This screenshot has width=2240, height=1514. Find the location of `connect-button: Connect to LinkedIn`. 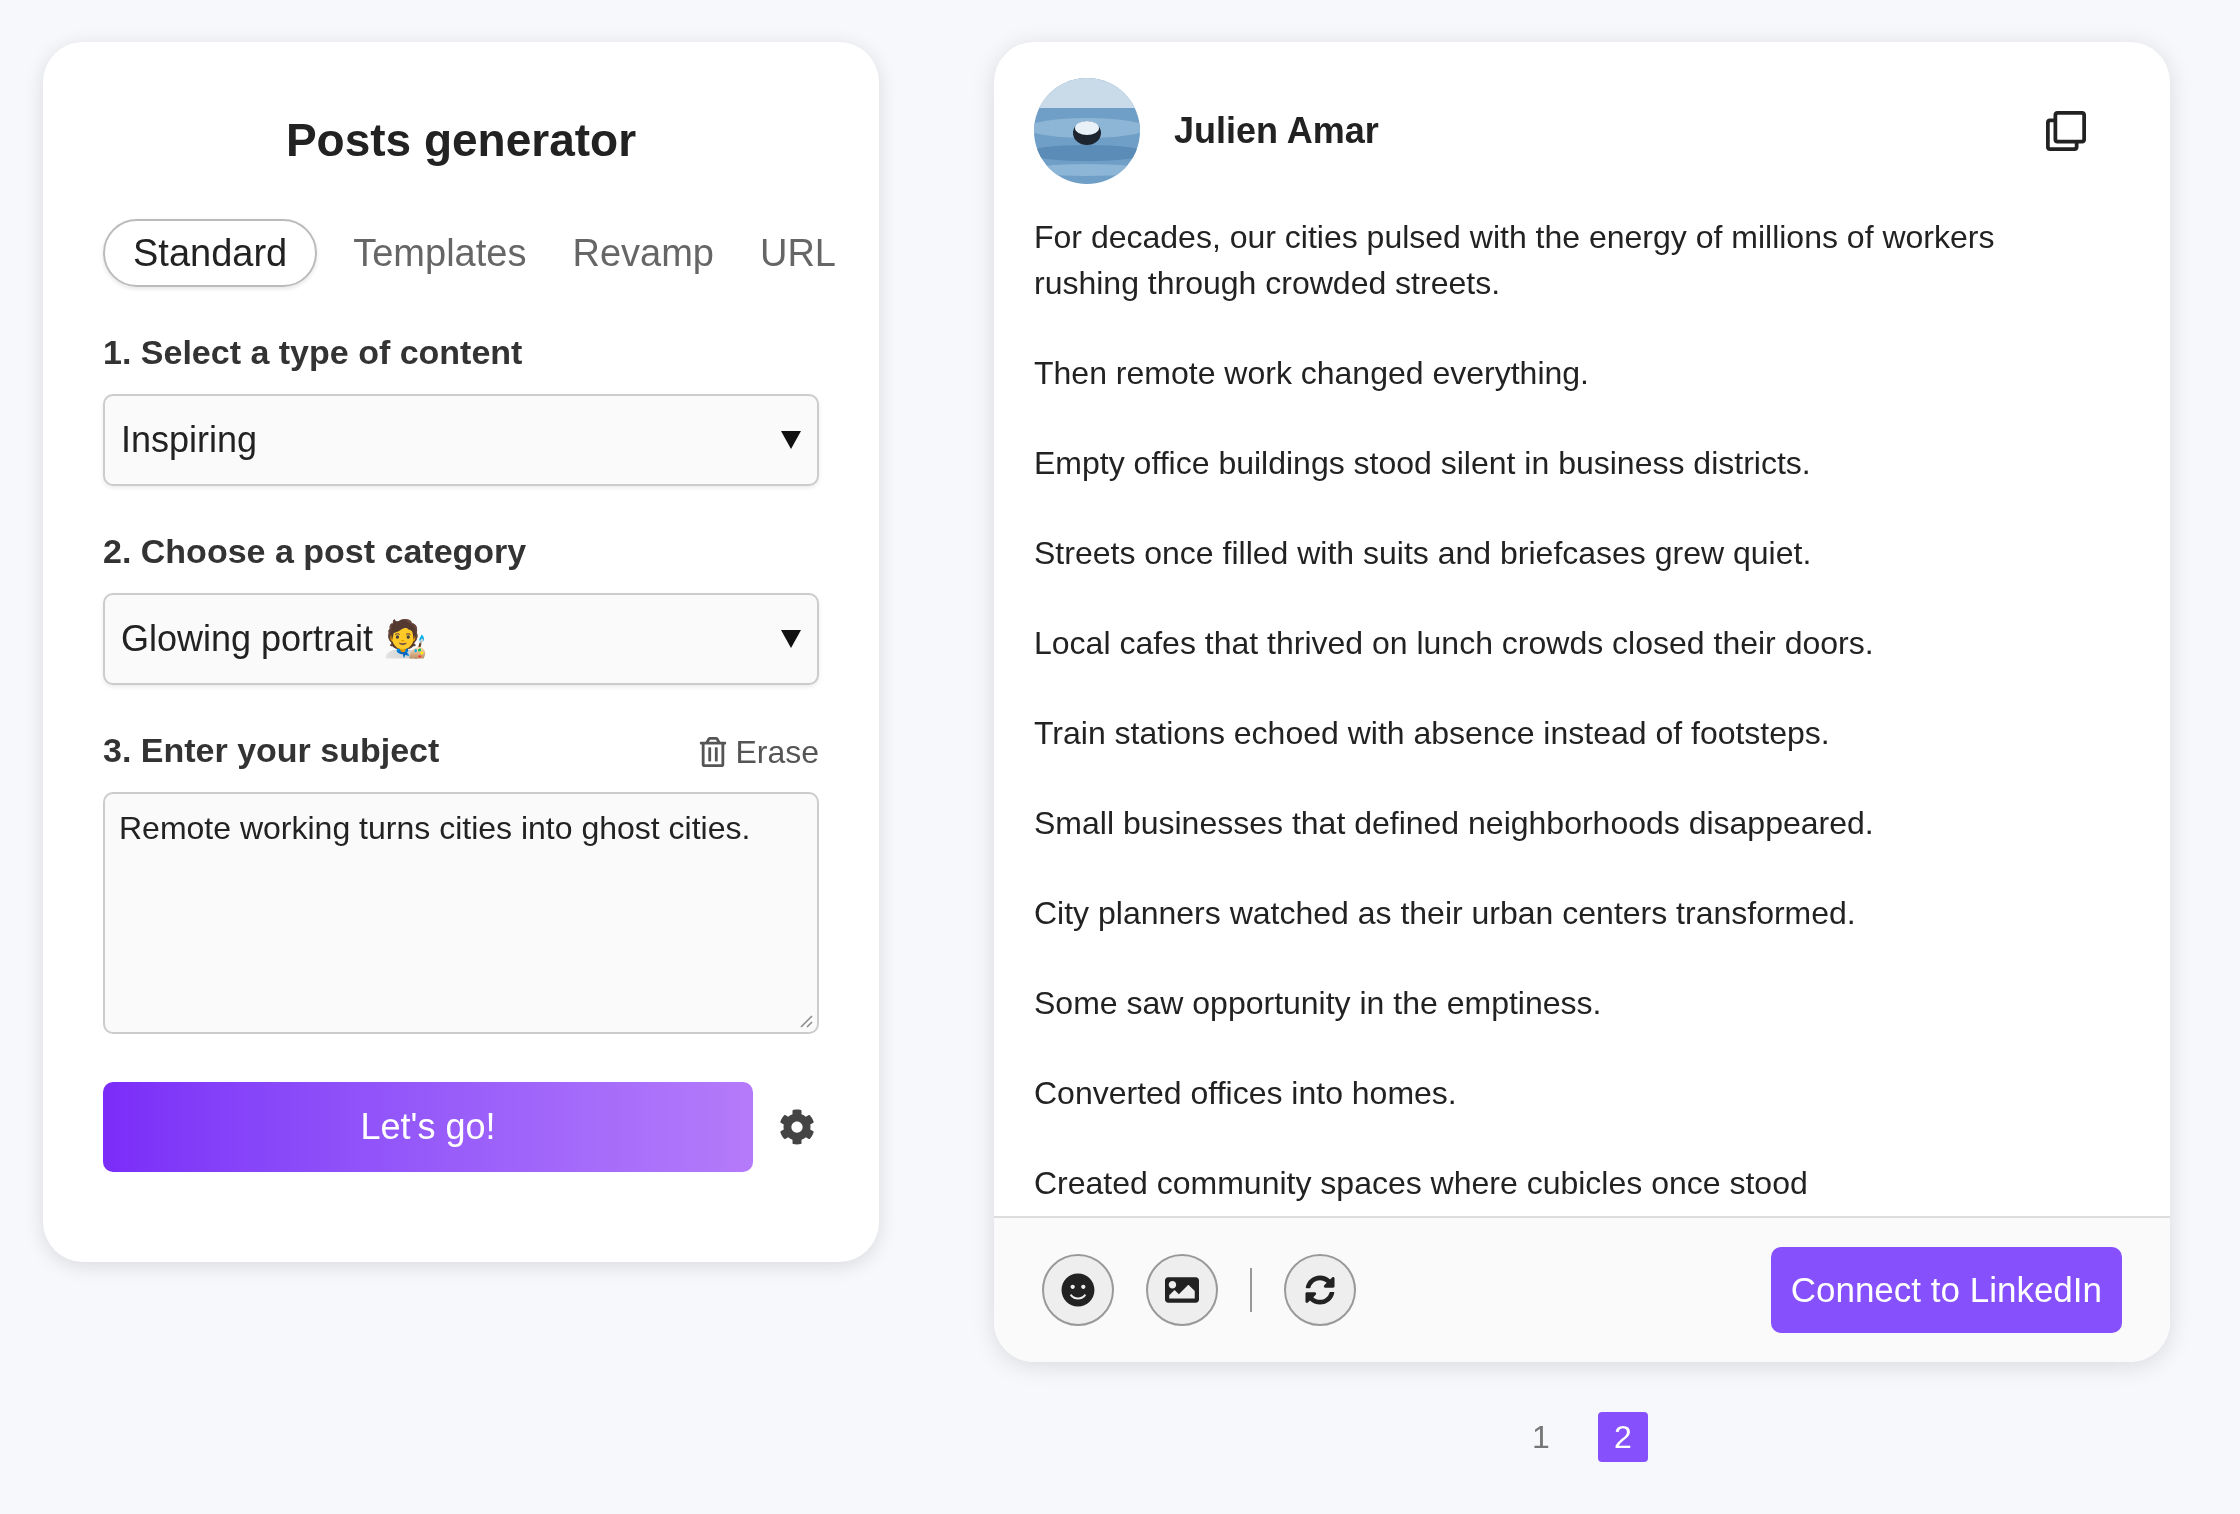

connect-button: Connect to LinkedIn is located at coordinates (1946, 1290).